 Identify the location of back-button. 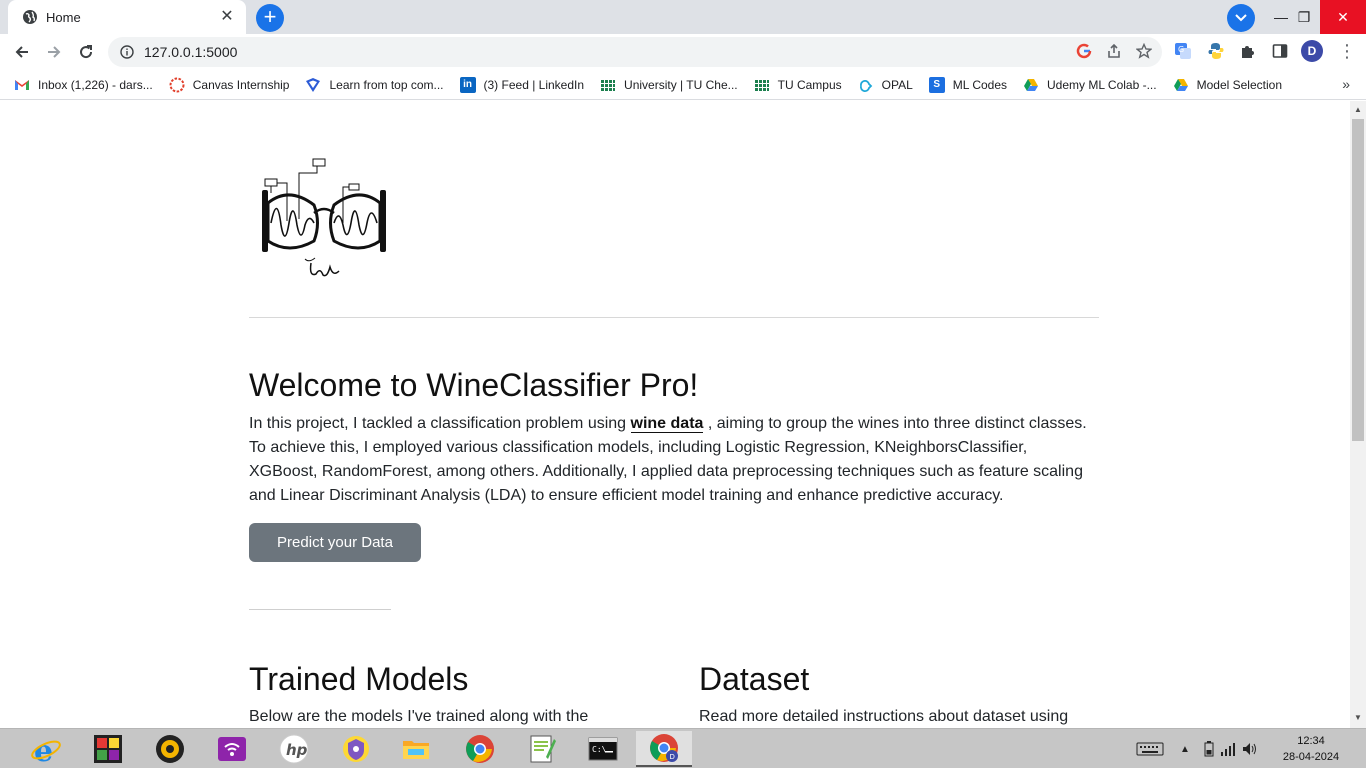
(22, 52).